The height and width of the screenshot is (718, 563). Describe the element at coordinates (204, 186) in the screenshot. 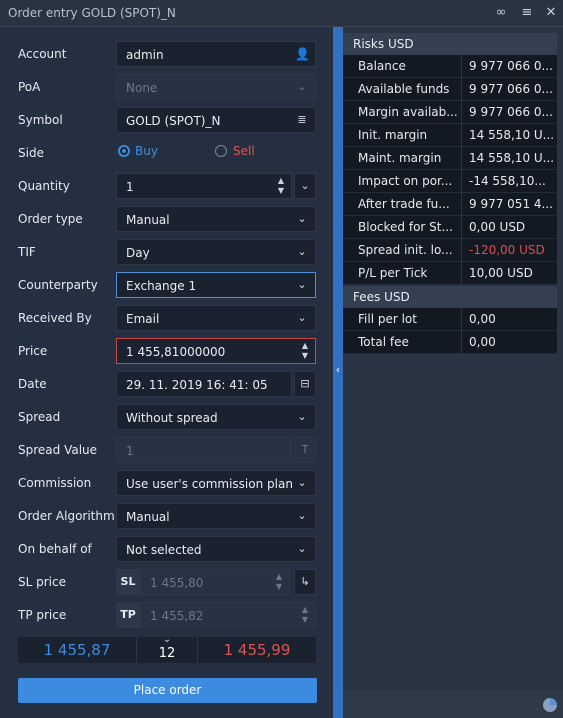

I see `quantity-input: 1 ▲ ▼` at that location.